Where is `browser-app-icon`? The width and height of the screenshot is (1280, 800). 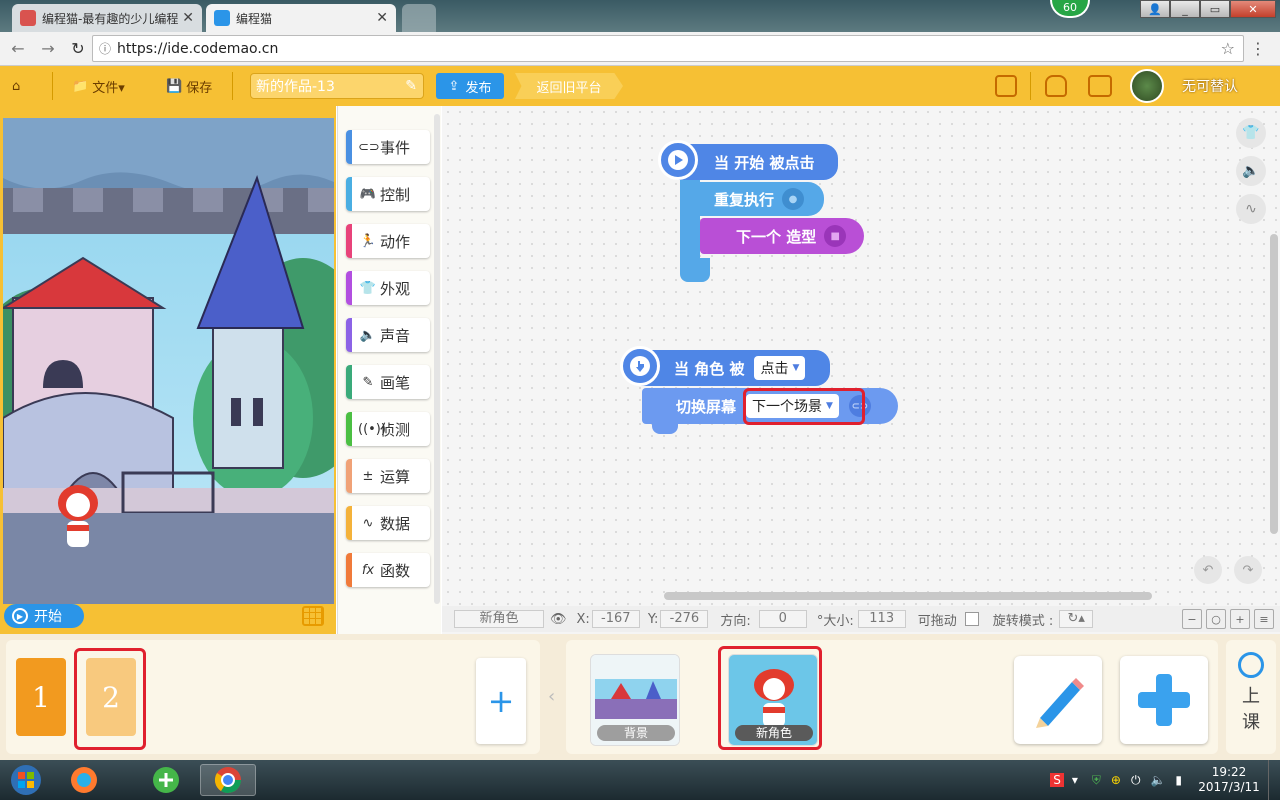
browser-app-icon is located at coordinates (166, 780).